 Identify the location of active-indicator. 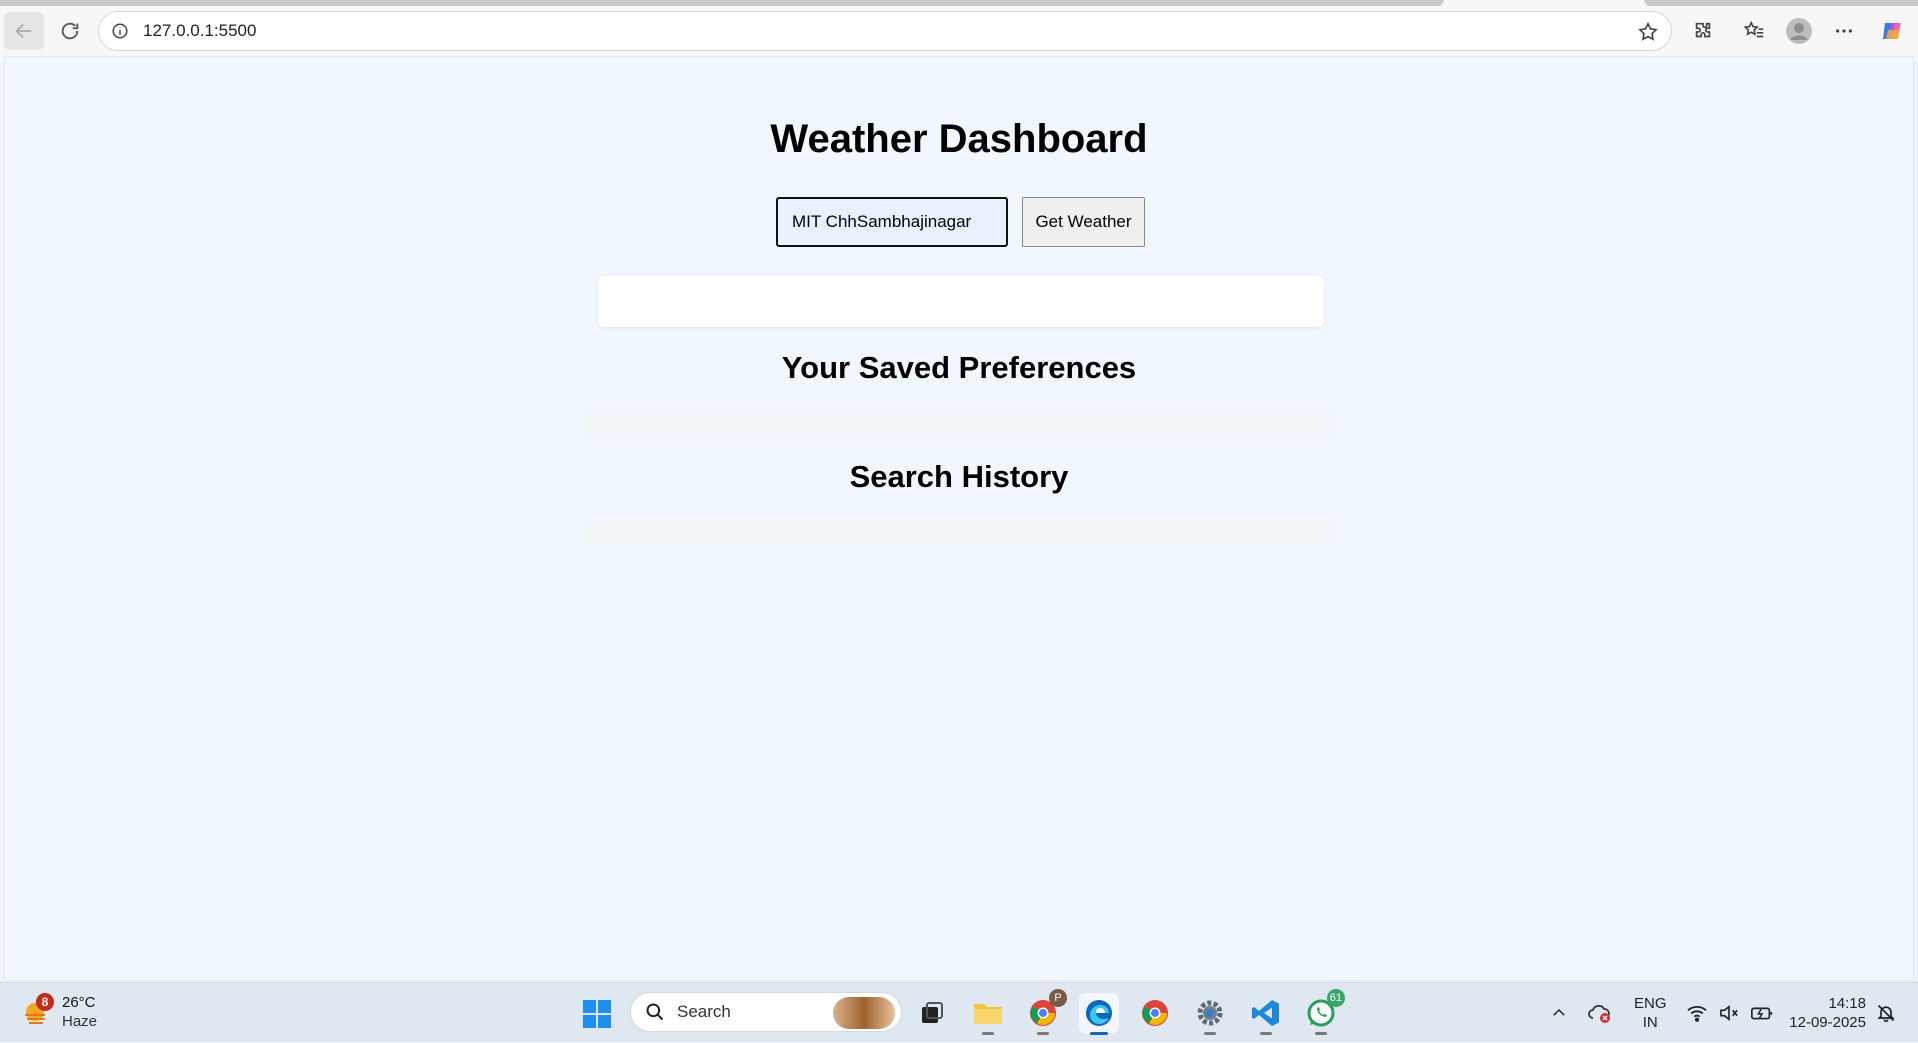
(1099, 1033).